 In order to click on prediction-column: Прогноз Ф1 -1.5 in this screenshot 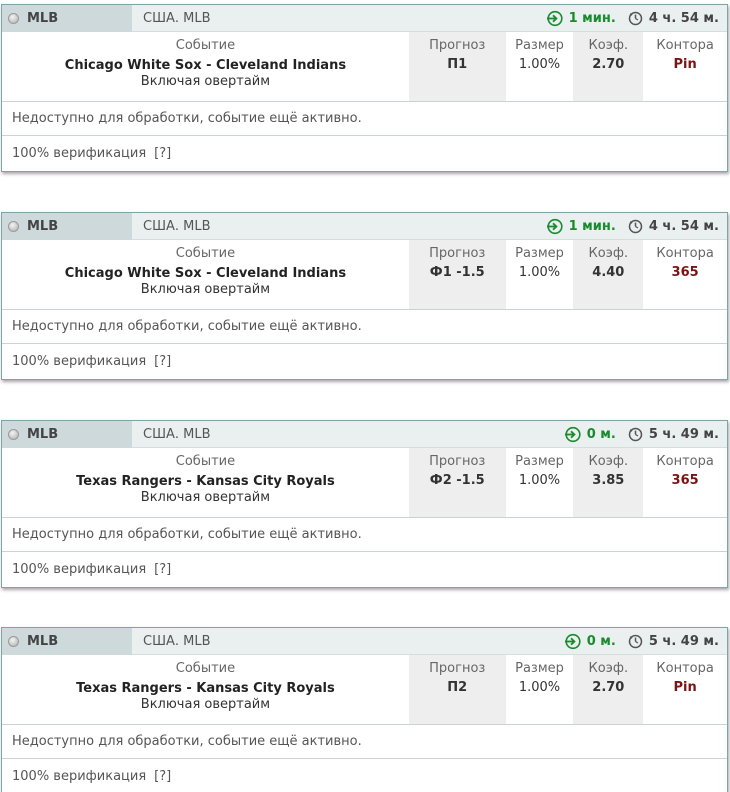, I will do `click(457, 274)`.